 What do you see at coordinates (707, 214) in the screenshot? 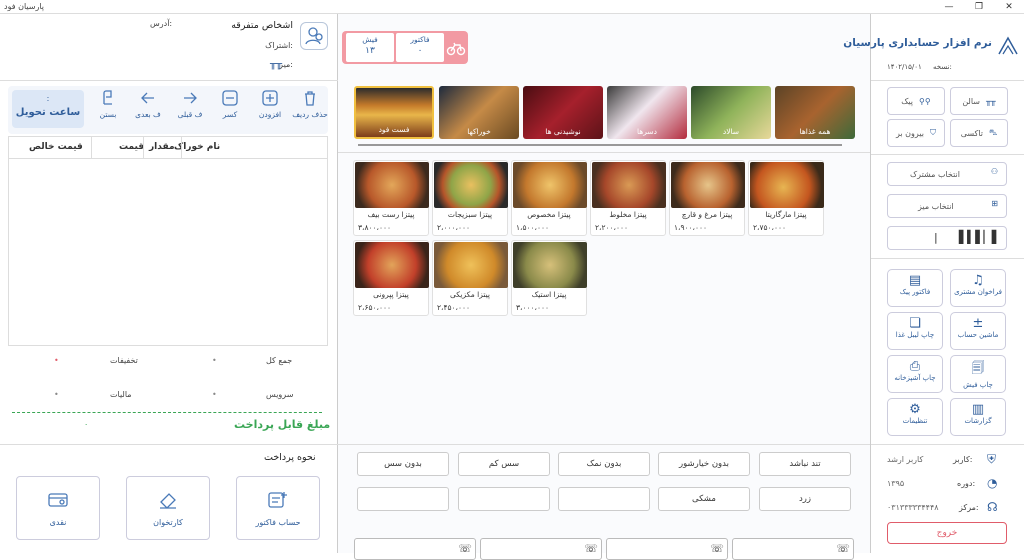
I see `food-name: پیتزا مرغ و قارچ` at bounding box center [707, 214].